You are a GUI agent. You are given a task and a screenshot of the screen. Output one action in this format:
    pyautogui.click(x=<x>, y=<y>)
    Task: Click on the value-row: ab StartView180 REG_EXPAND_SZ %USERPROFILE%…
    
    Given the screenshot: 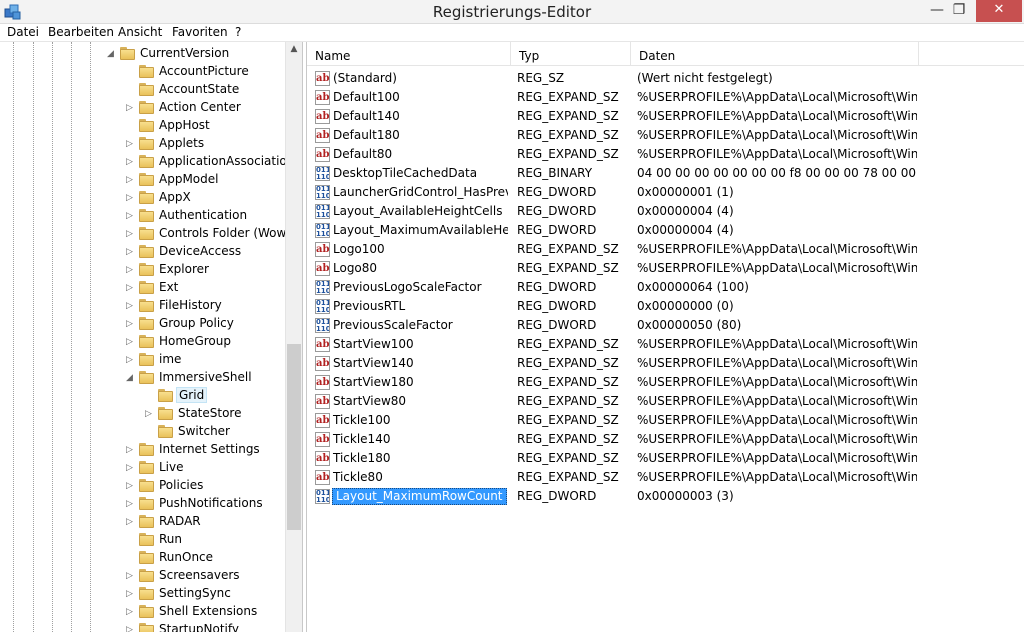 What is the action you would take?
    pyautogui.click(x=665, y=382)
    